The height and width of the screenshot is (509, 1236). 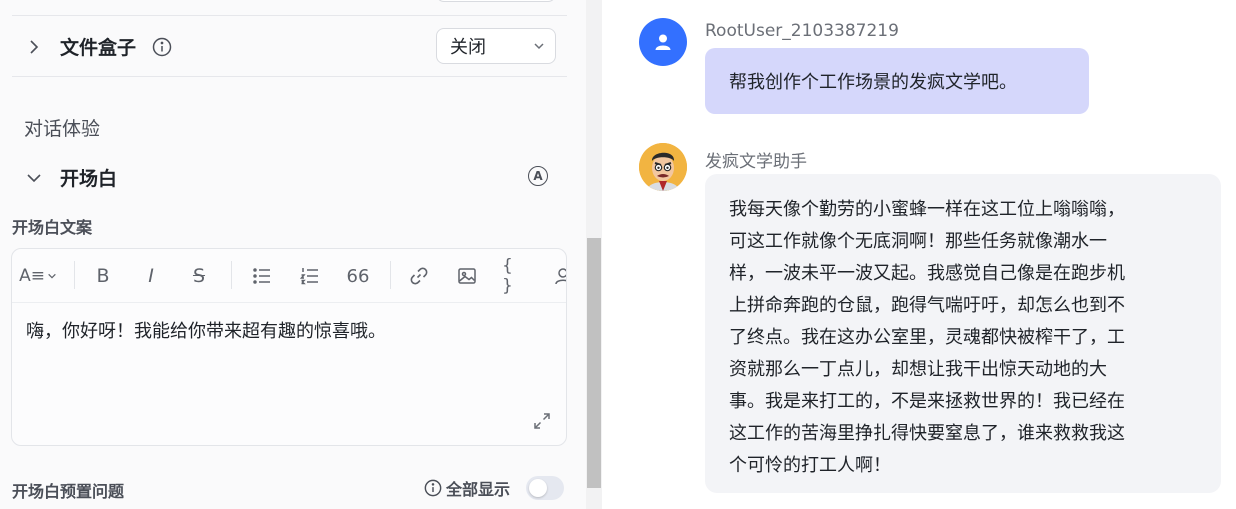 I want to click on bot-message-line: 上拼命奔跑的仓鼠，跑得气喘吁吁，却怎么也到不, so click(x=927, y=305).